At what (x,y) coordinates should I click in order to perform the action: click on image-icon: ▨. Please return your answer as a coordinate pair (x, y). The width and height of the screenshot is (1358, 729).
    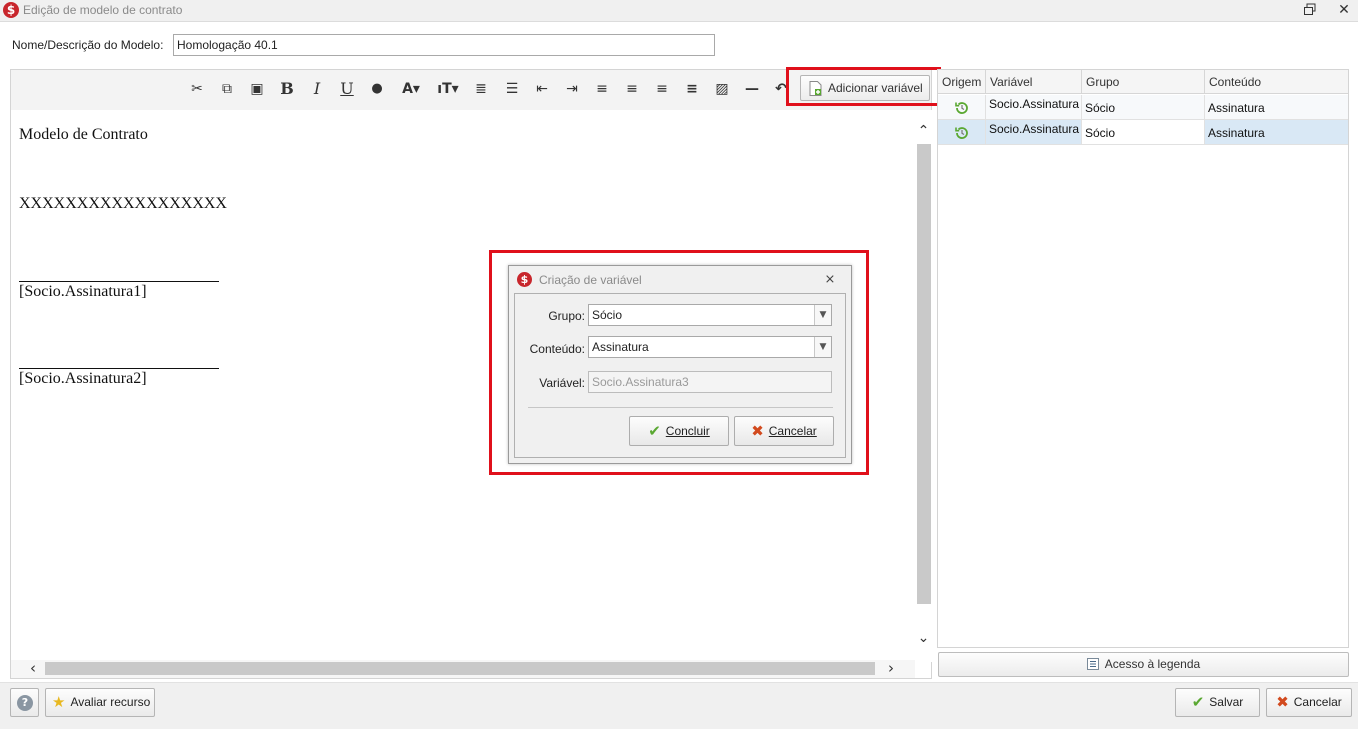
    Looking at the image, I should click on (722, 89).